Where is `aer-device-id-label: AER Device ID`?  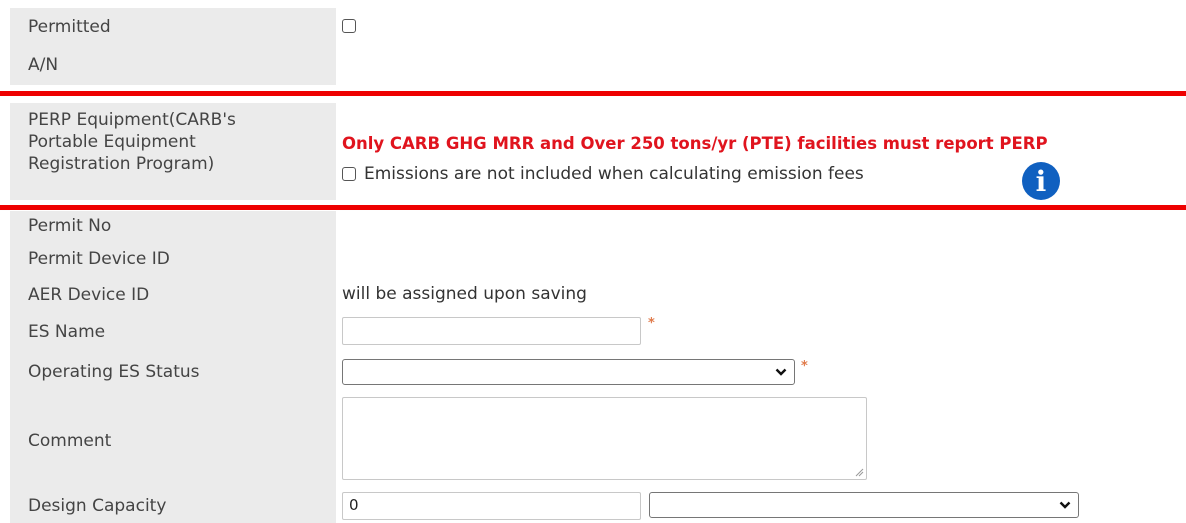
aer-device-id-label: AER Device ID is located at coordinates (173, 295).